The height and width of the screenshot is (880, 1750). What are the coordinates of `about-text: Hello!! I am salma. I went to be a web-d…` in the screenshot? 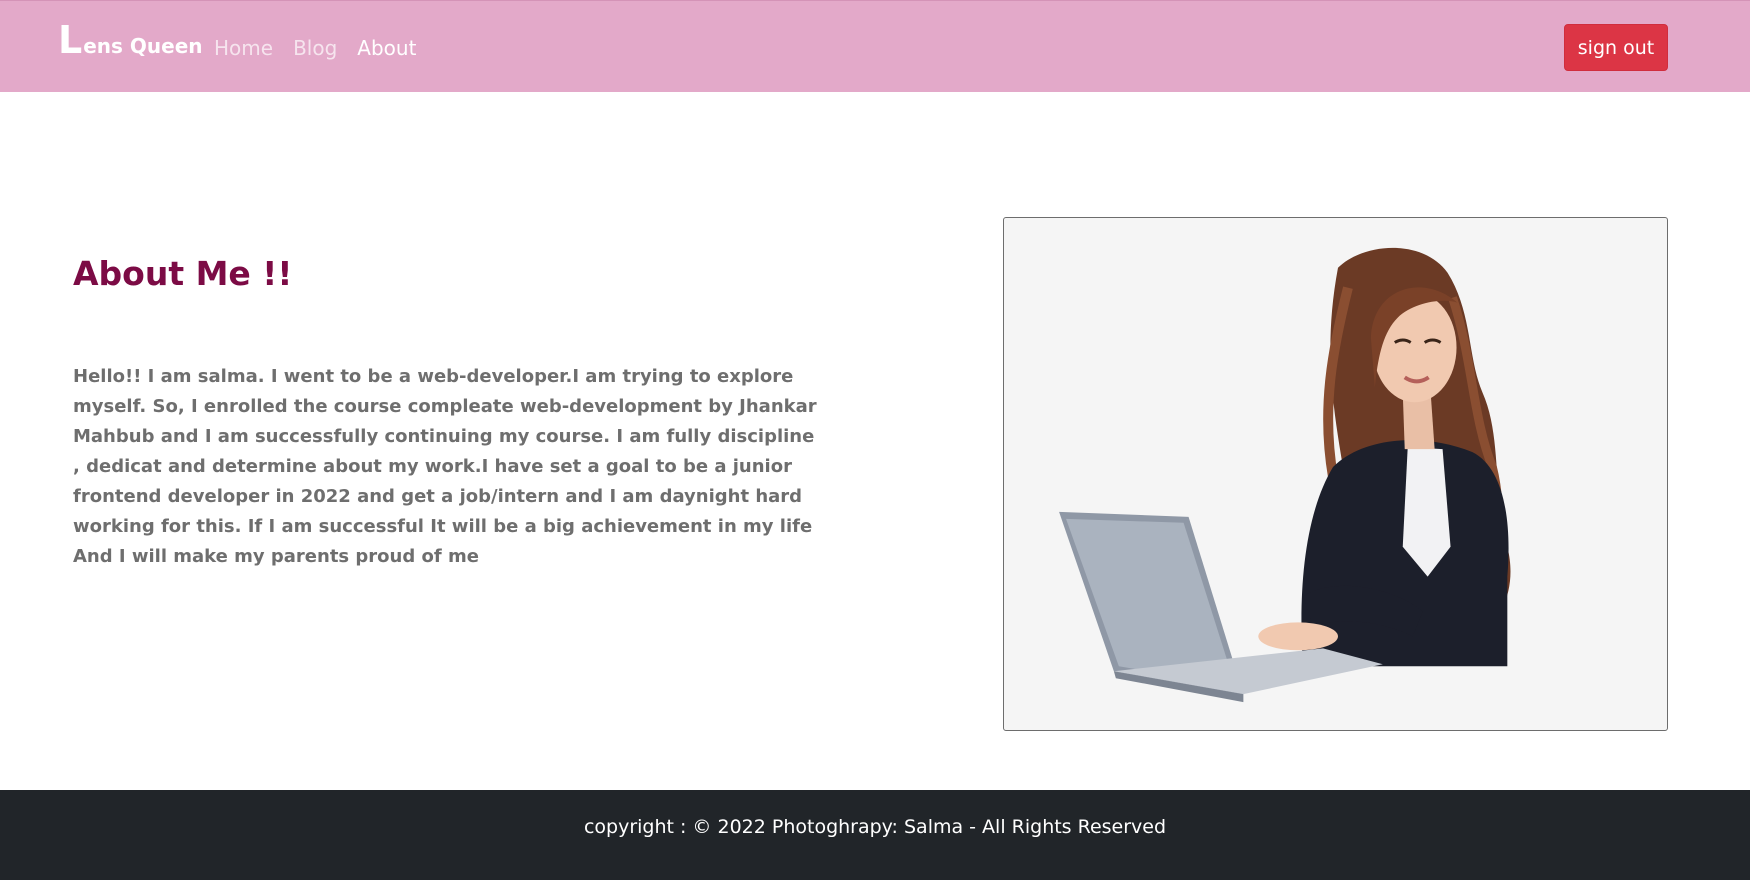 It's located at (445, 466).